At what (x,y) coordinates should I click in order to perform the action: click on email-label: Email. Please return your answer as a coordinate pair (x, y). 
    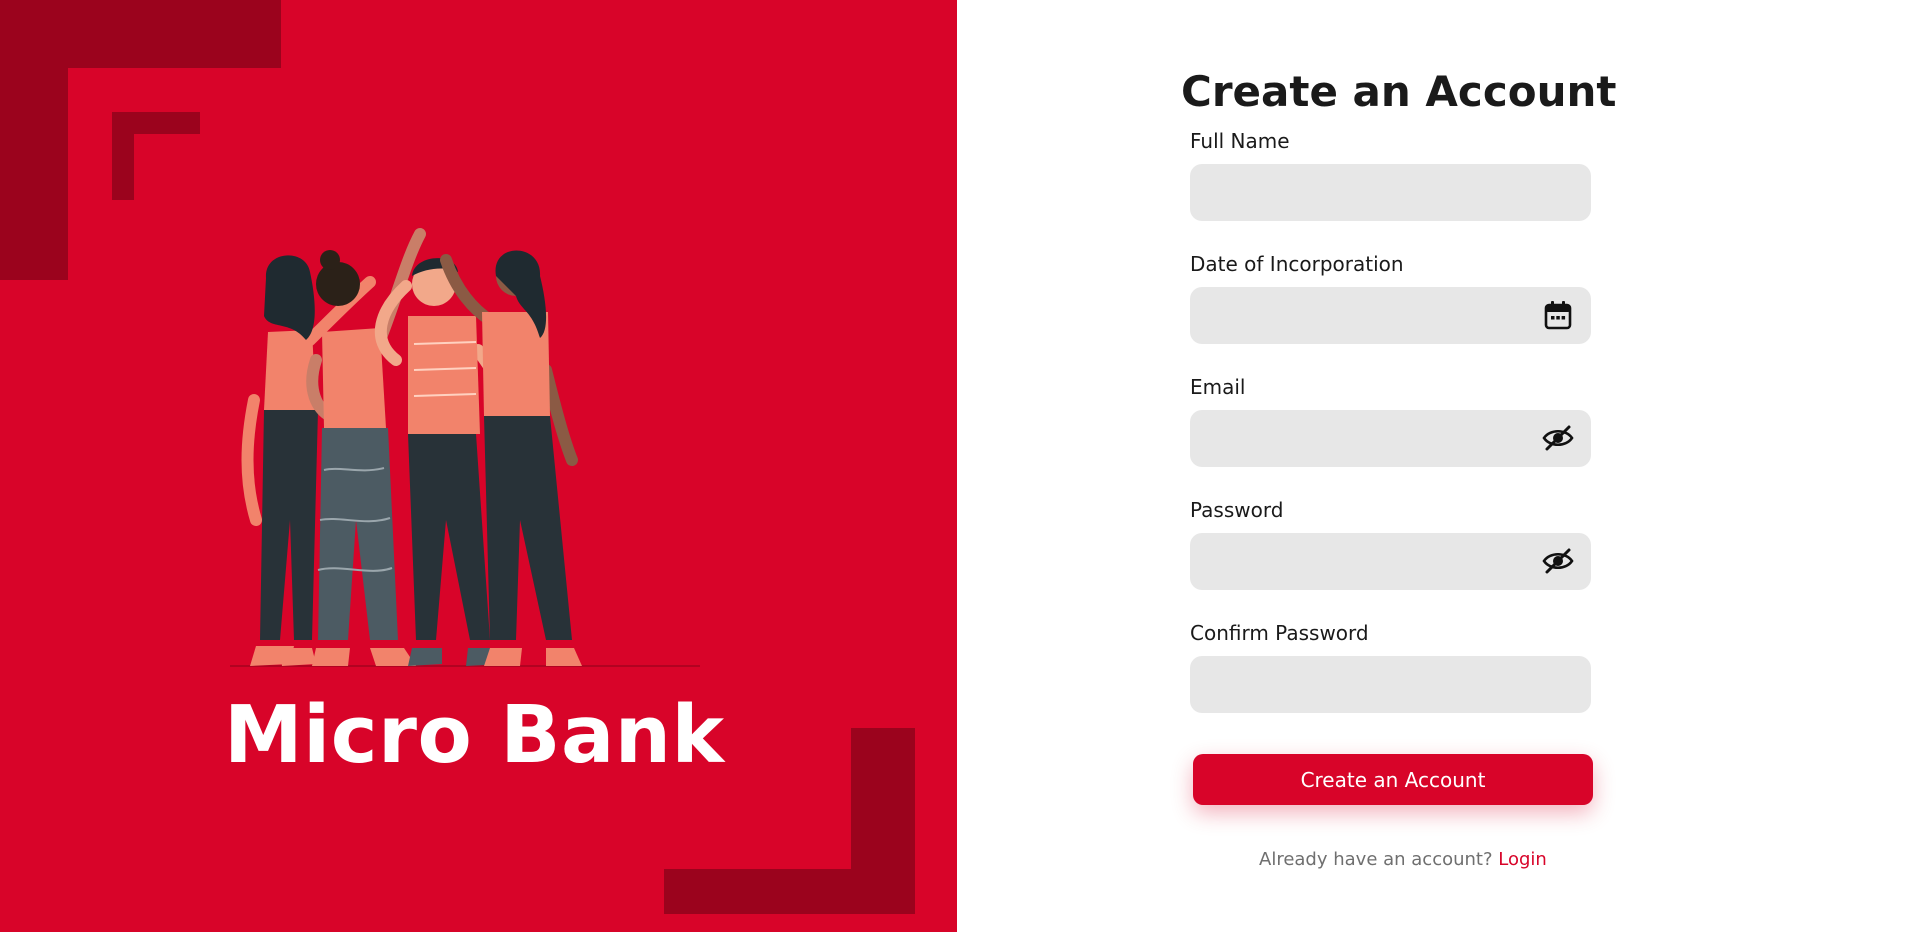
    Looking at the image, I should click on (1218, 387).